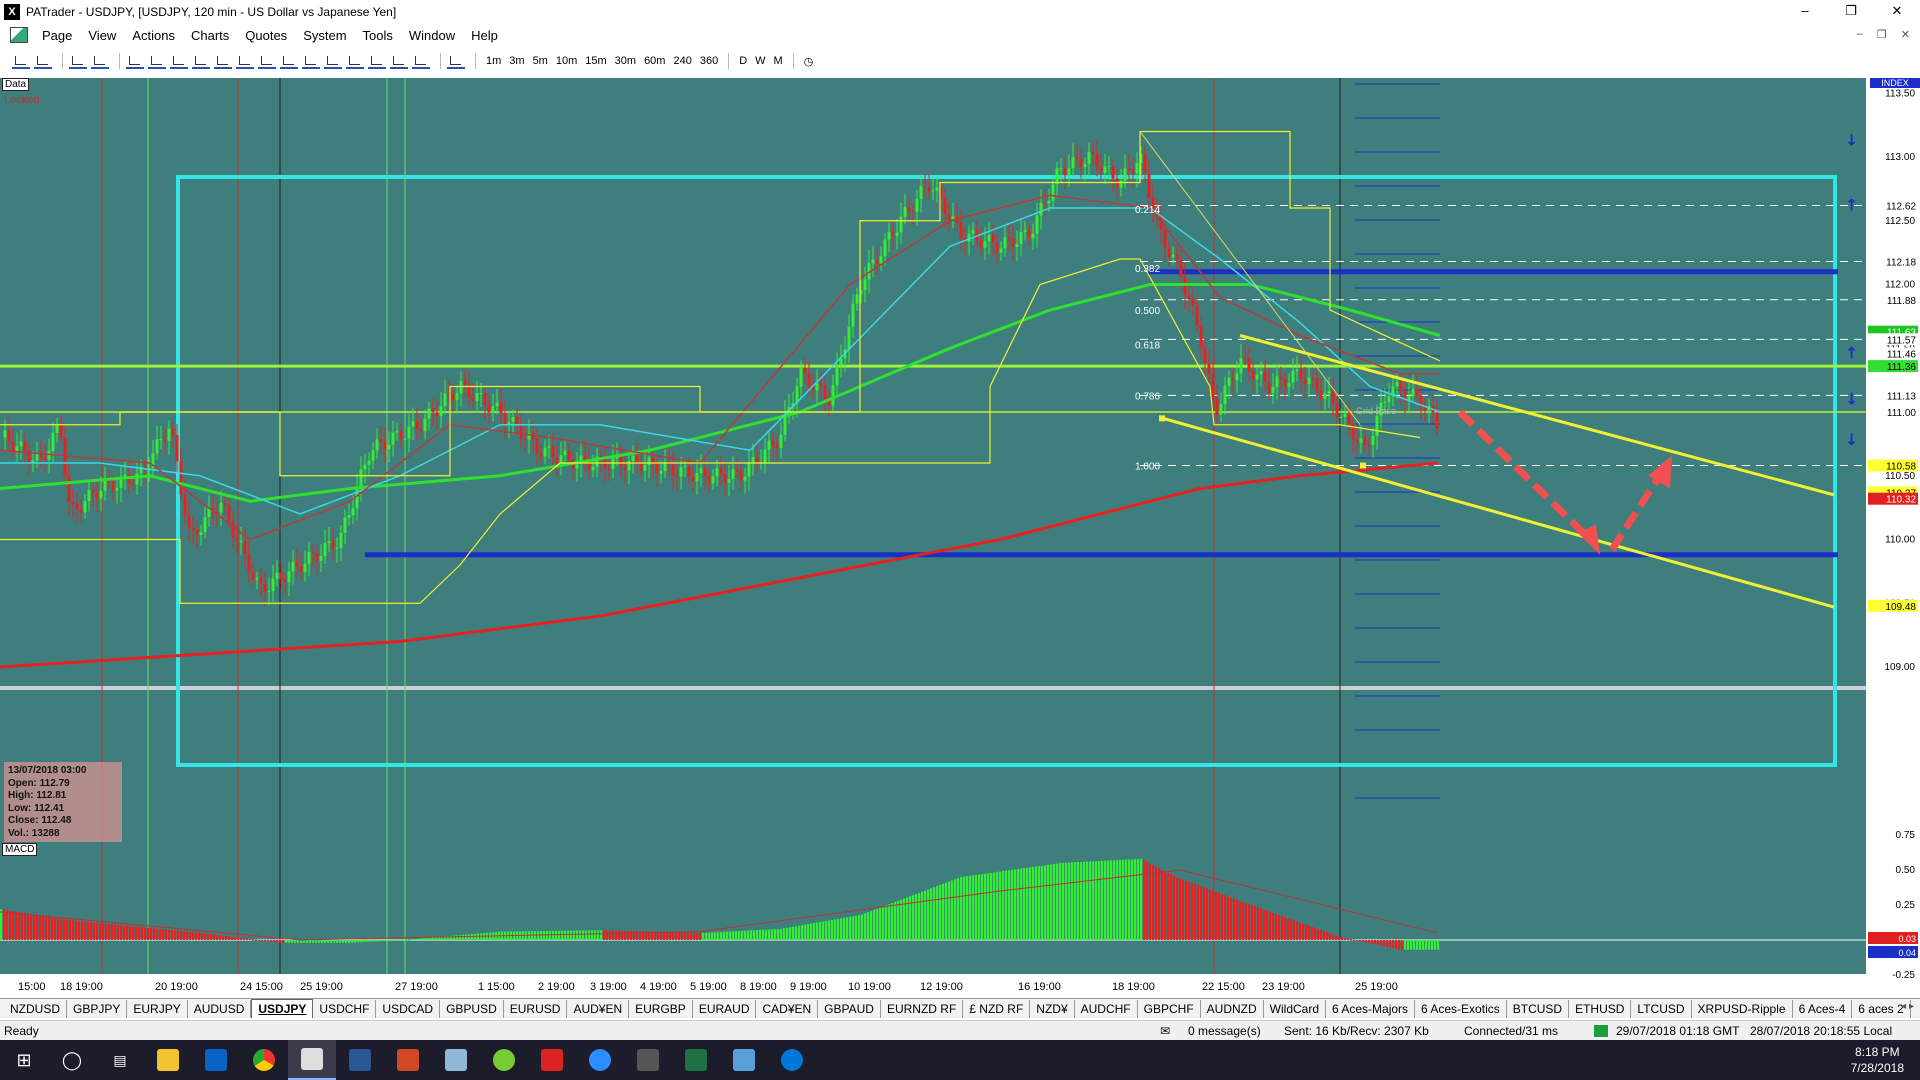  I want to click on horizontal-line-icon, so click(157, 61).